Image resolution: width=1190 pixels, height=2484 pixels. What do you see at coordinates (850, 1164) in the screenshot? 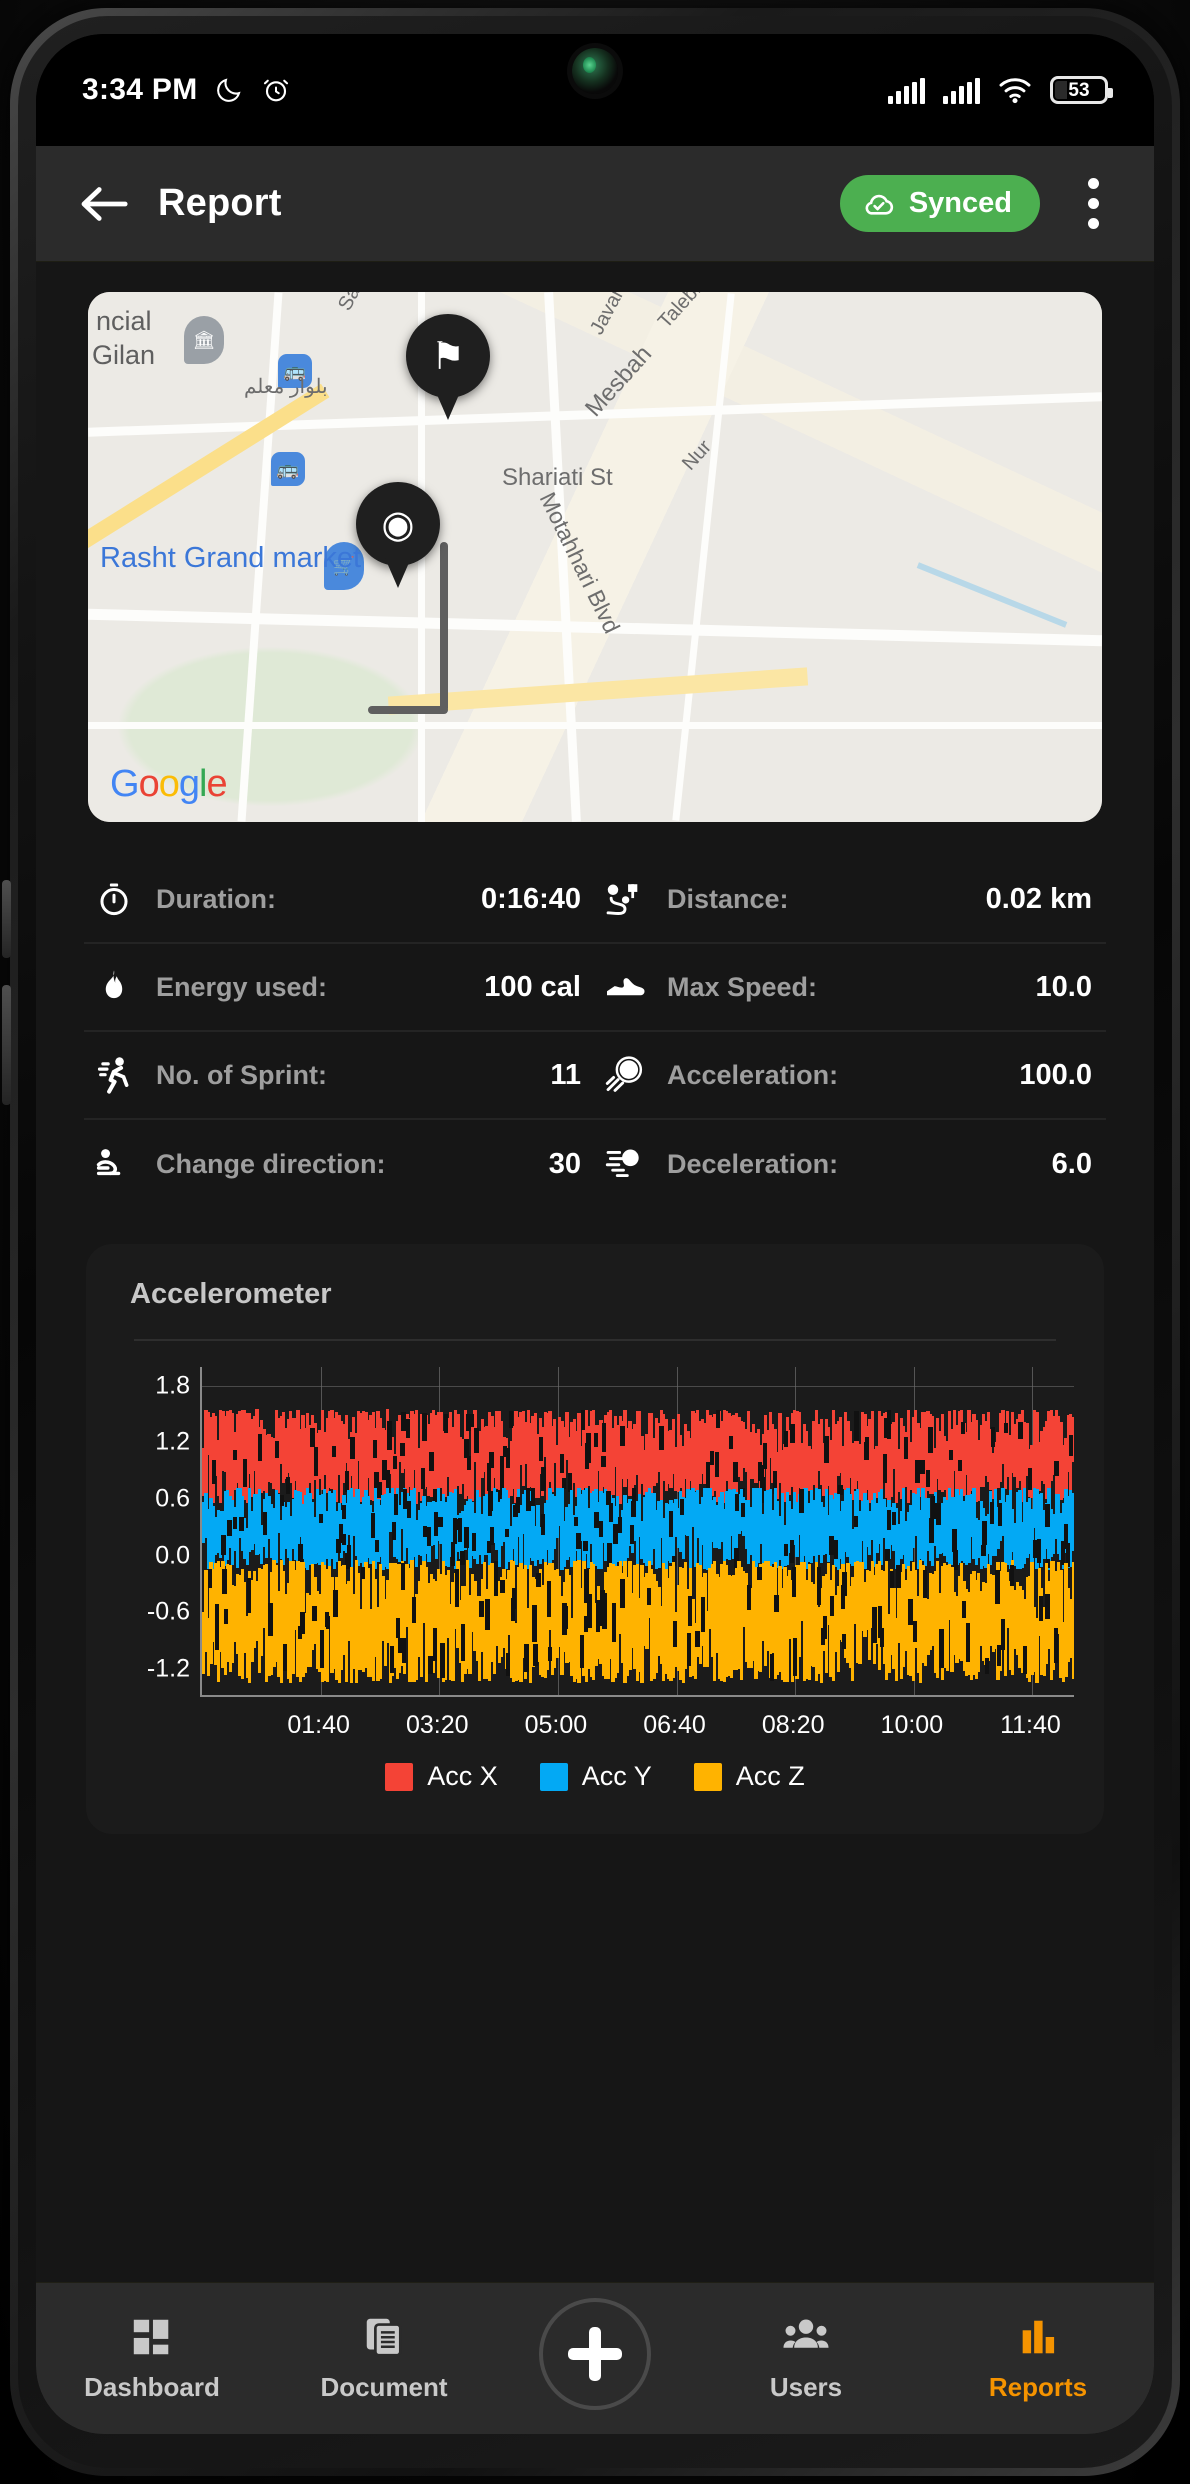
I see `stat-deceleration: Deceleration: 6.0` at bounding box center [850, 1164].